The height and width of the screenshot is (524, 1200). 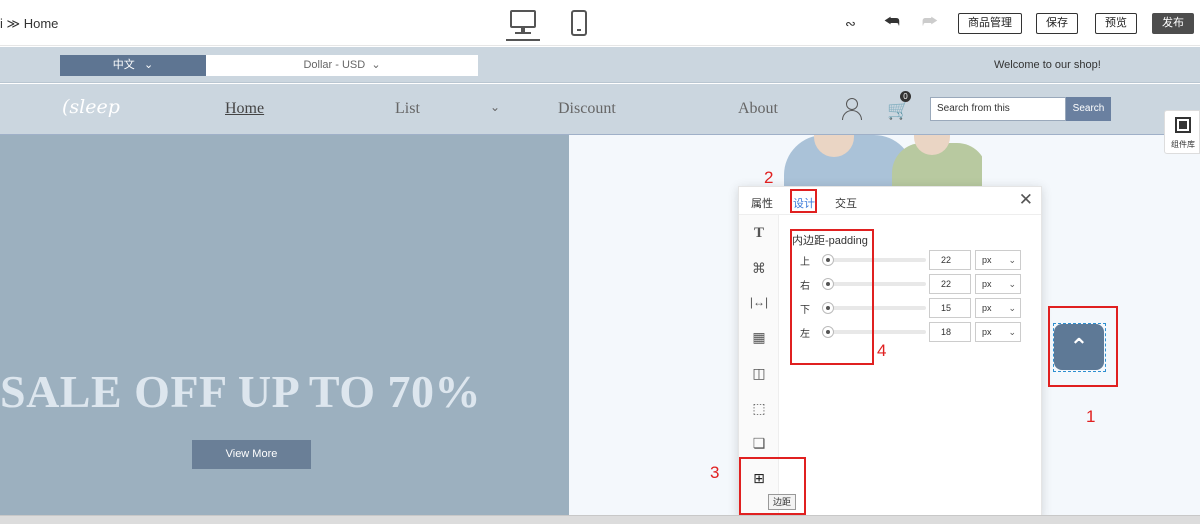 What do you see at coordinates (905, 96) in the screenshot?
I see `cart-count-badge: 0` at bounding box center [905, 96].